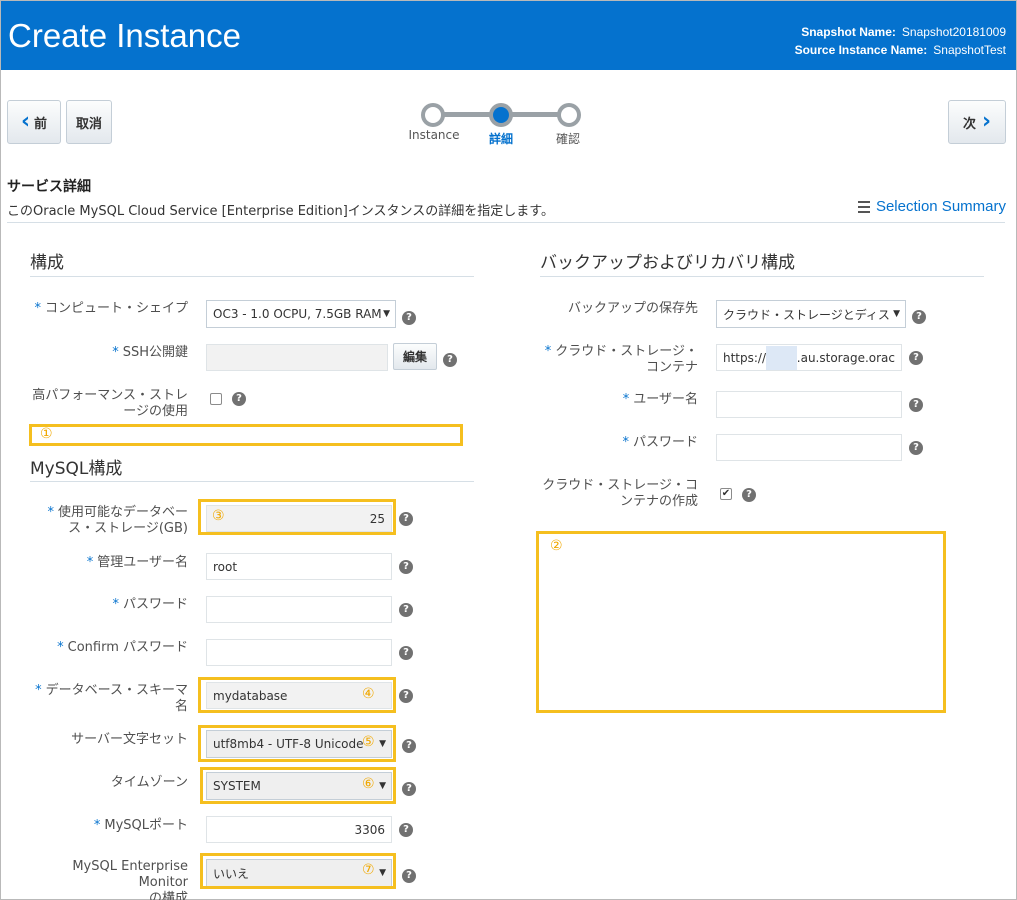 Image resolution: width=1017 pixels, height=900 pixels. What do you see at coordinates (117, 520) in the screenshot?
I see `db-storage-label: * 使用可能なデータベー ス・ストレージ(GB)` at bounding box center [117, 520].